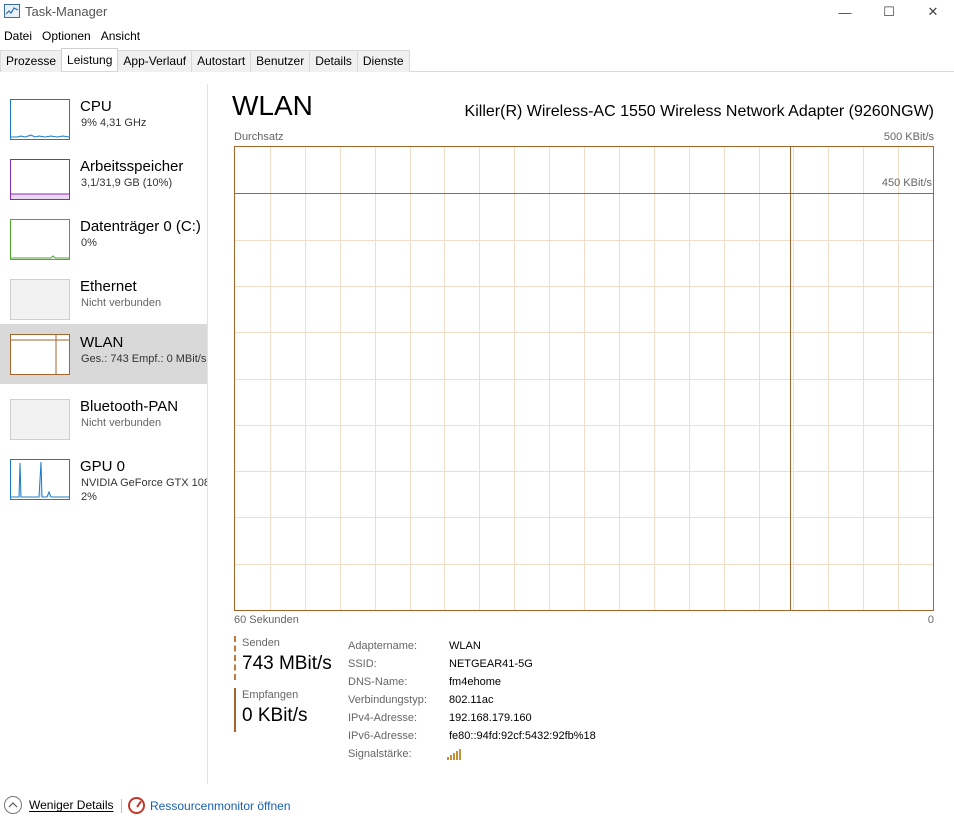  What do you see at coordinates (108, 286) in the screenshot?
I see `sidebar-item-label: Ethernet` at bounding box center [108, 286].